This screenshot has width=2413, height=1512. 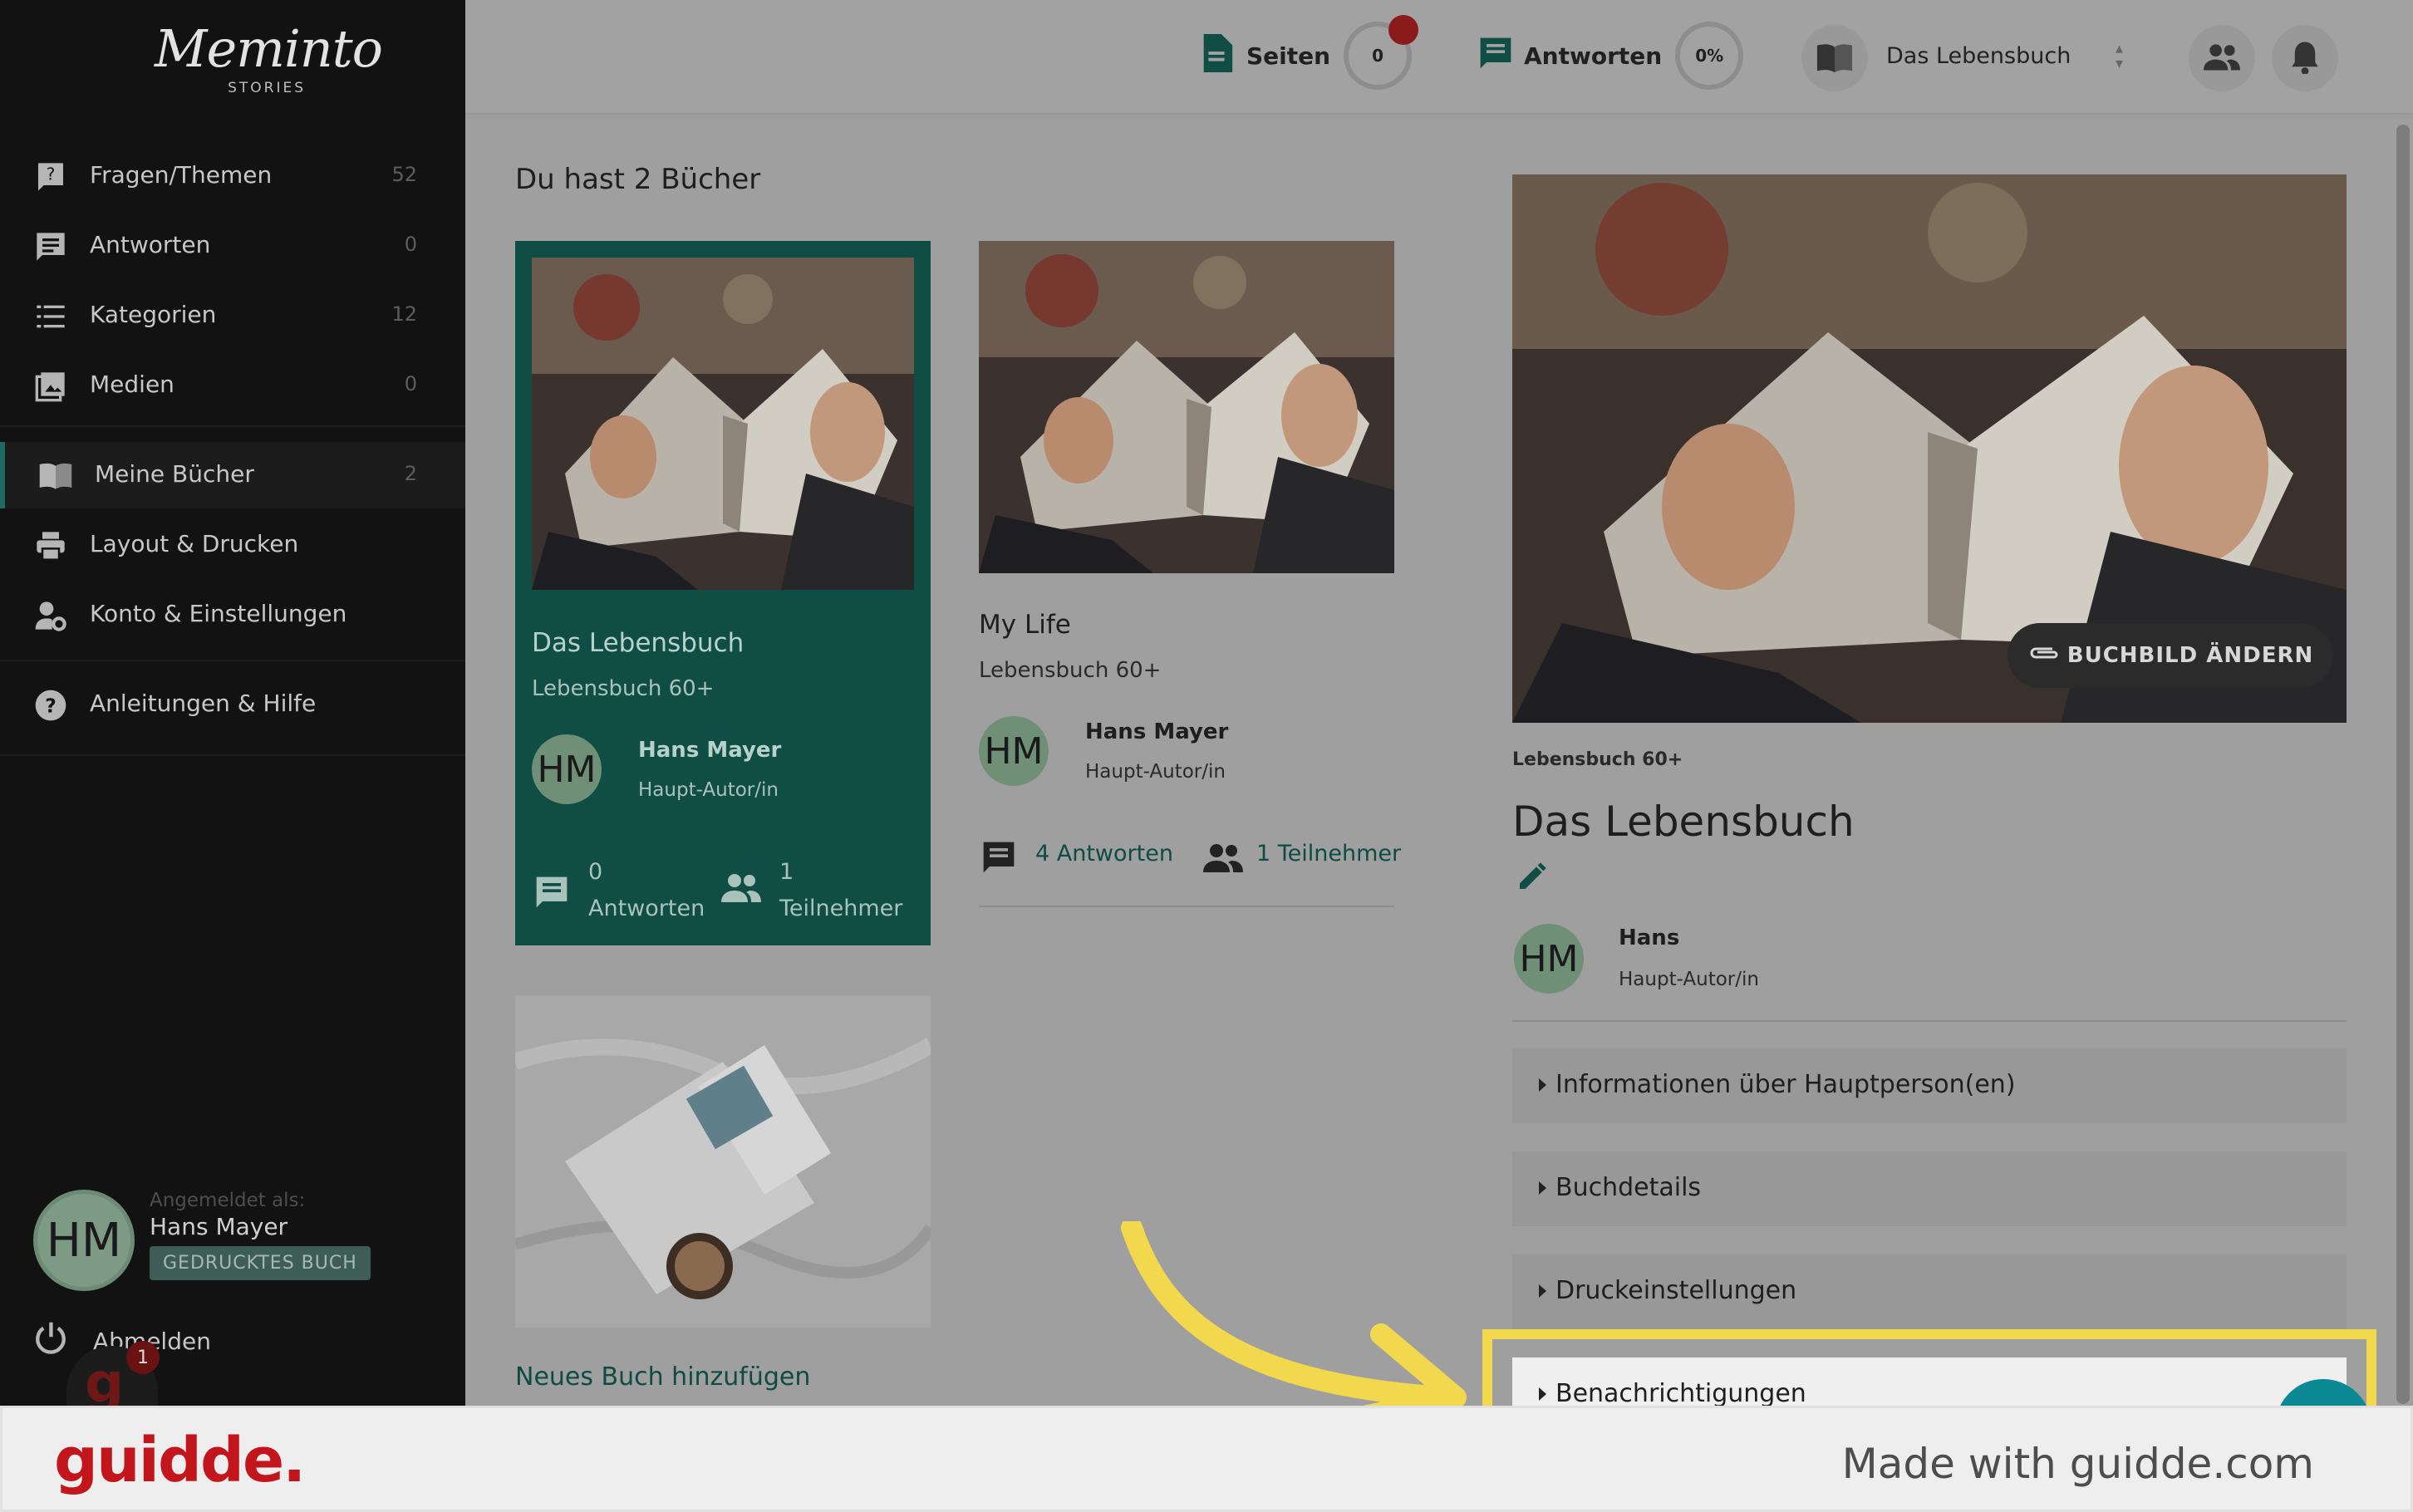 What do you see at coordinates (1403, 30) in the screenshot?
I see `sync-icon` at bounding box center [1403, 30].